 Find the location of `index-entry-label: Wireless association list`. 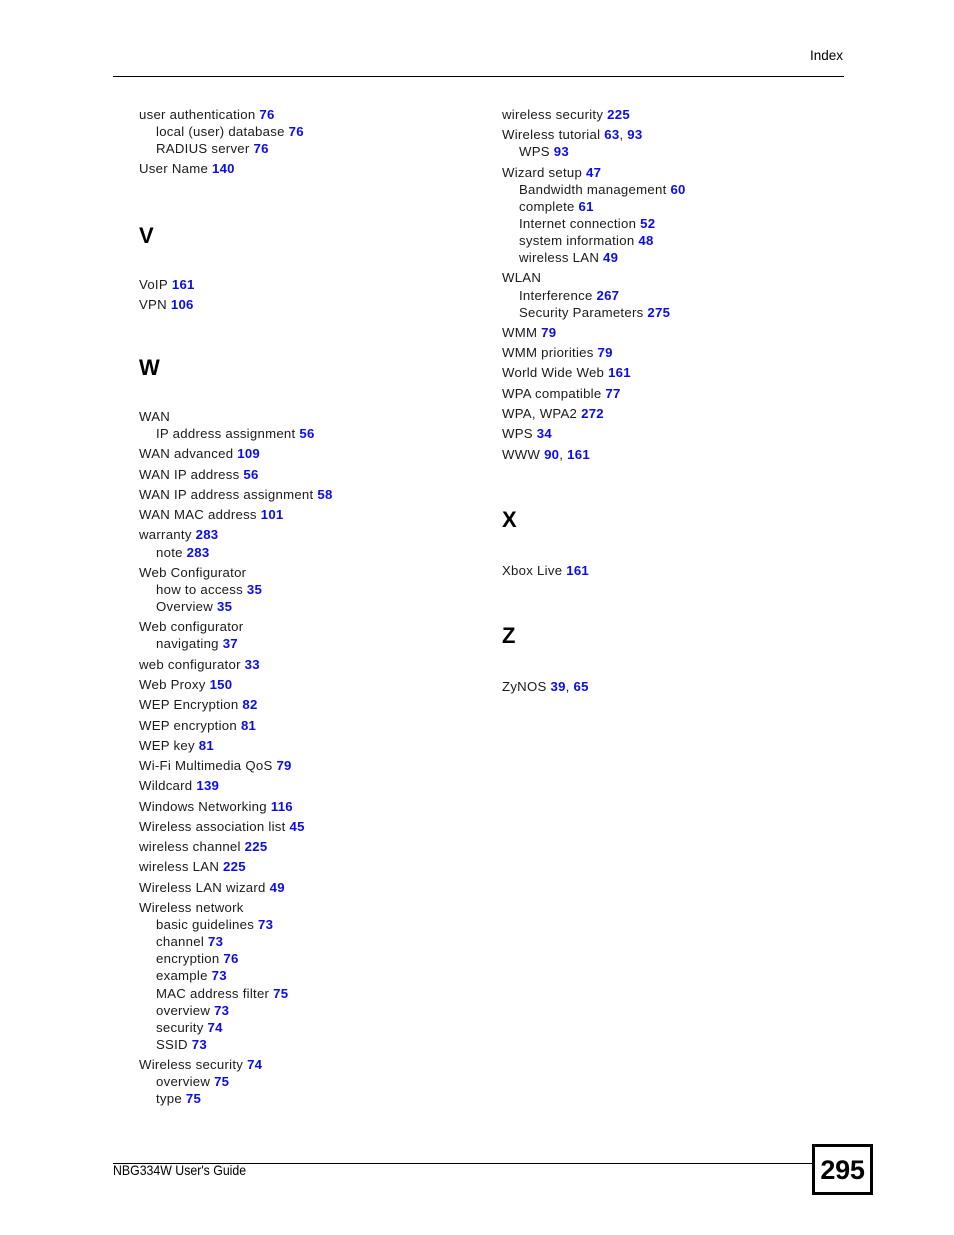

index-entry-label: Wireless association list is located at coordinates (212, 826).